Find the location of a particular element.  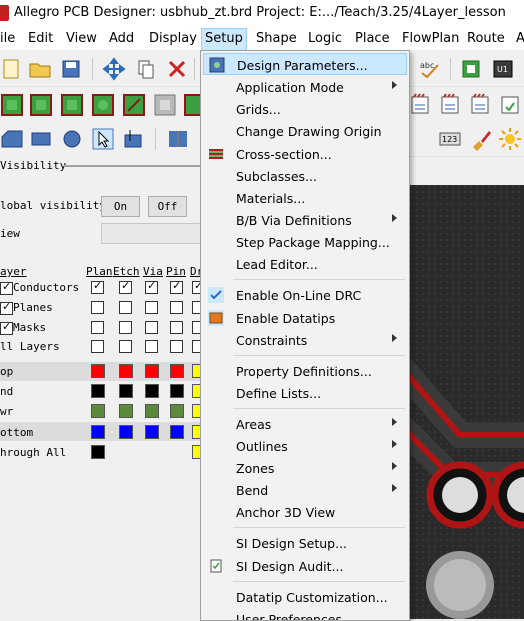

layer-toggle-4-icon is located at coordinates (103, 105).